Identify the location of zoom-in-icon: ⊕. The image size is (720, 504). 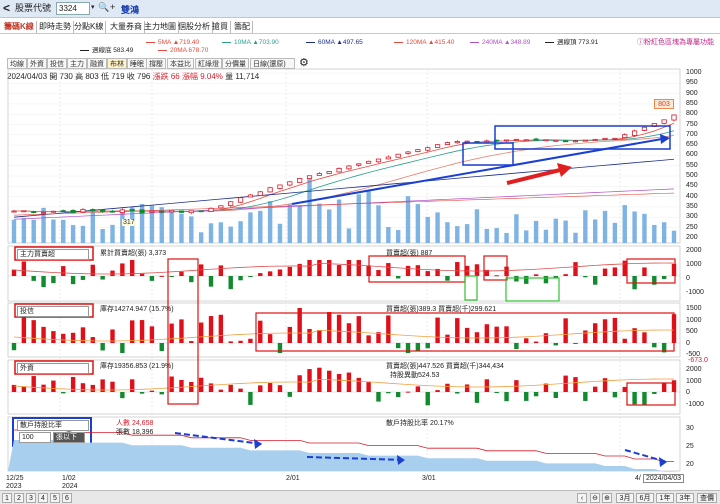
(607, 498).